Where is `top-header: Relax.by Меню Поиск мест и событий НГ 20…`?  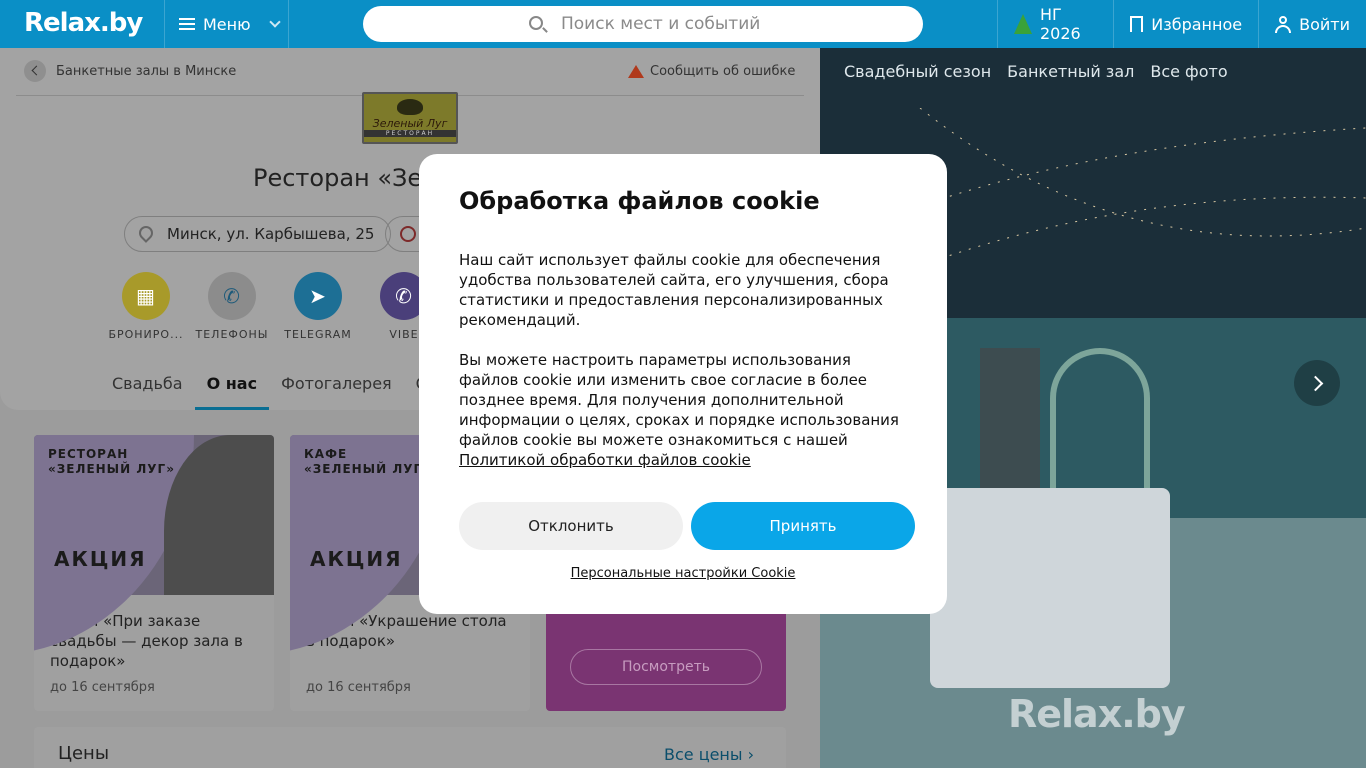
top-header: Relax.by Меню Поиск мест и событий НГ 20… is located at coordinates (683, 24).